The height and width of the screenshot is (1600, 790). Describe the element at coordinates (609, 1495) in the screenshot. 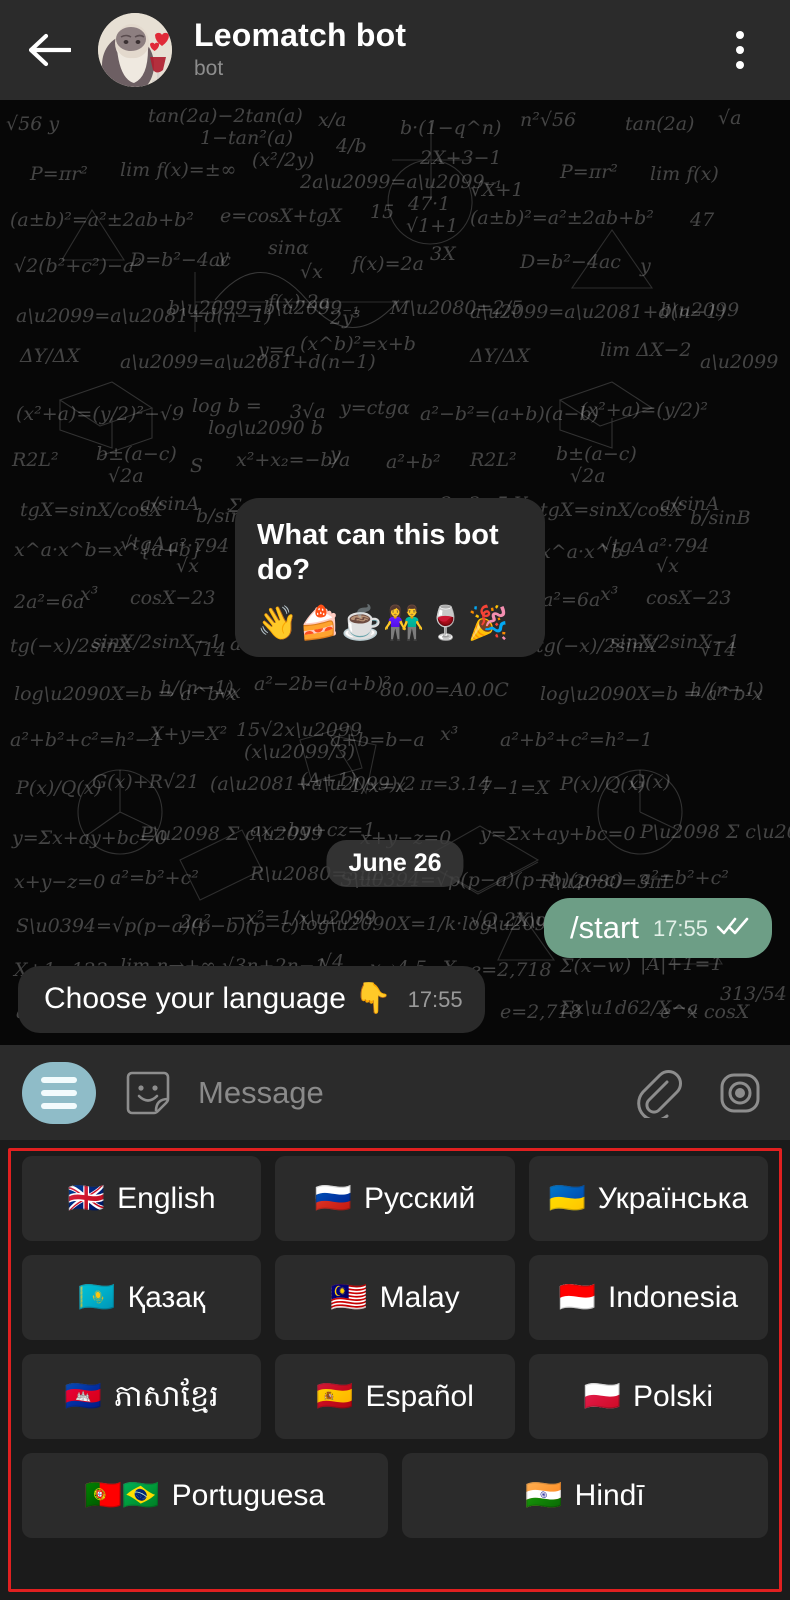

I see `language-label: Hindī` at that location.